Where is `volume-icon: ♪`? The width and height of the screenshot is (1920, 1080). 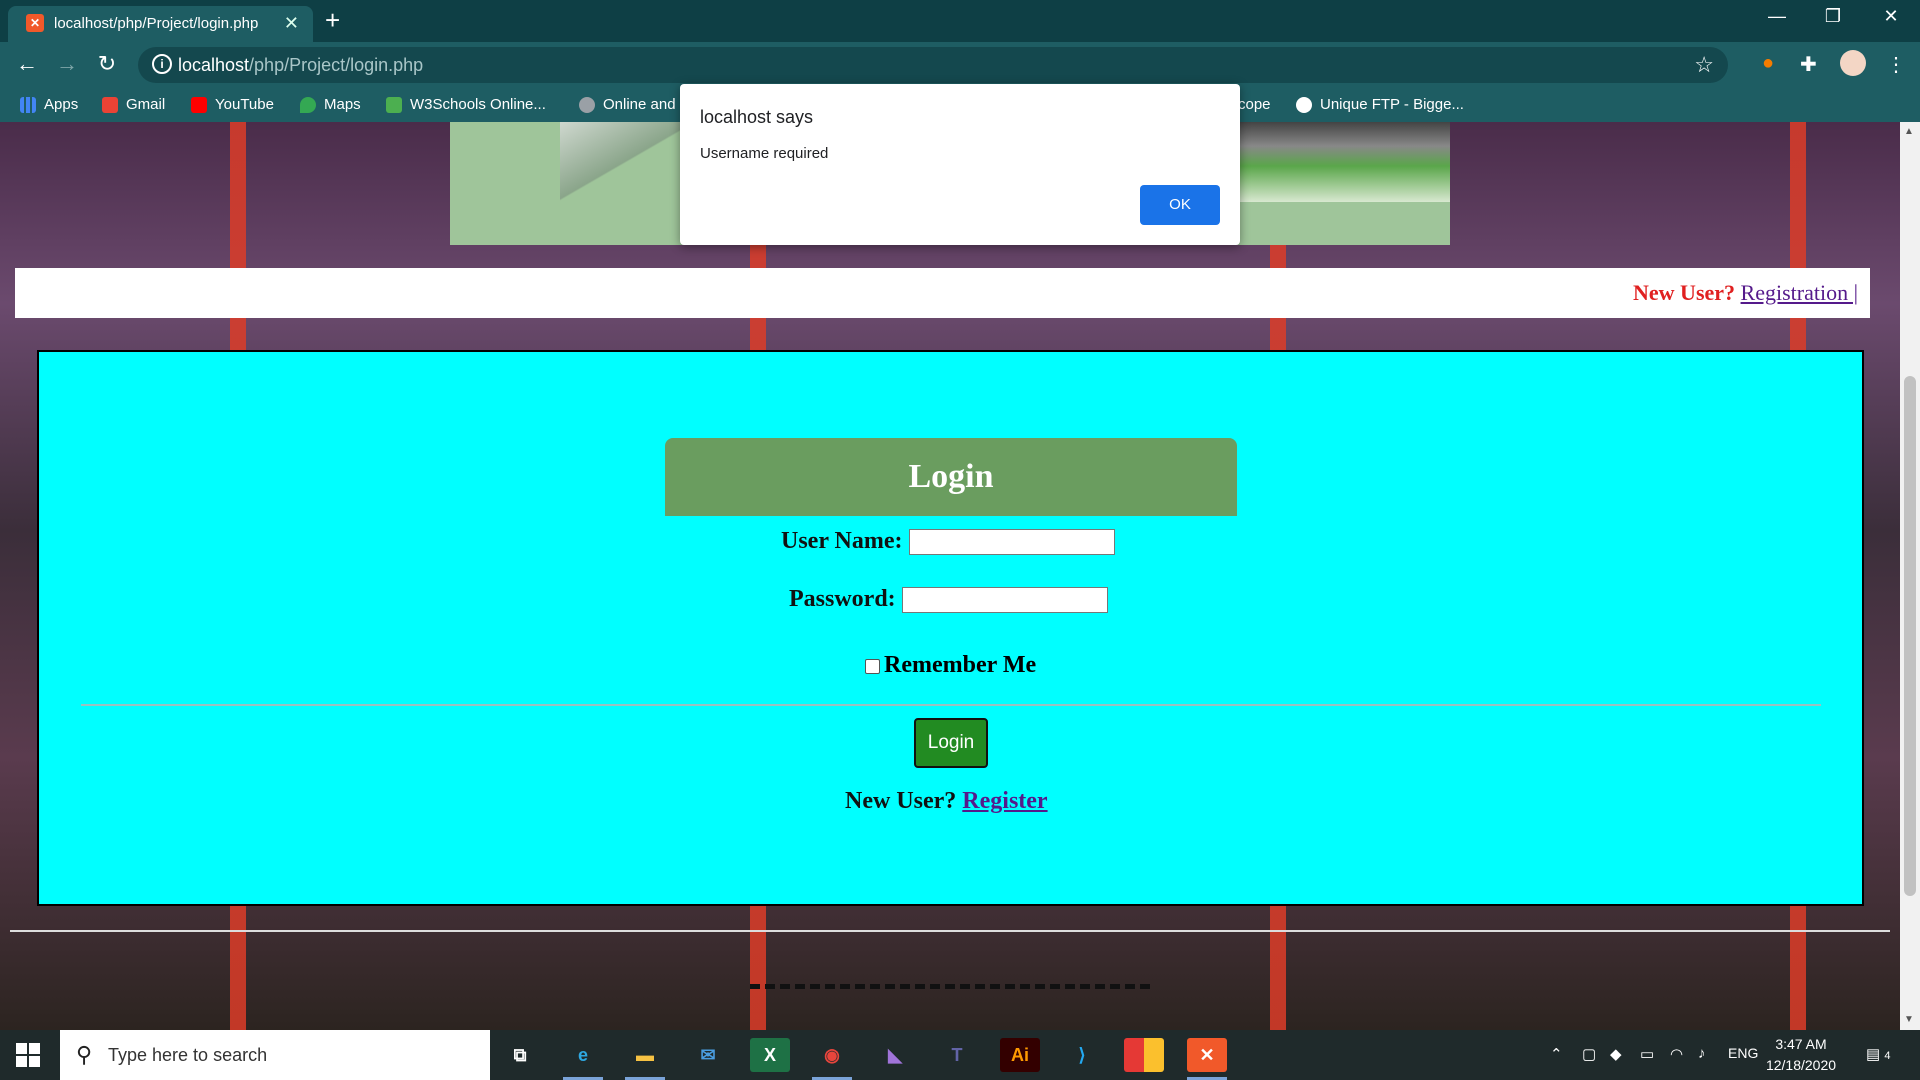 volume-icon: ♪ is located at coordinates (1702, 1053).